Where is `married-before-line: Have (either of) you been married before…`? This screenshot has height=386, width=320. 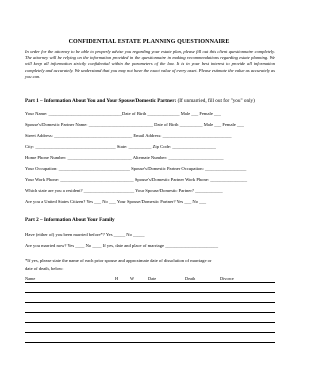
married-before-line: Have (either of) you been married before… is located at coordinates (85, 234).